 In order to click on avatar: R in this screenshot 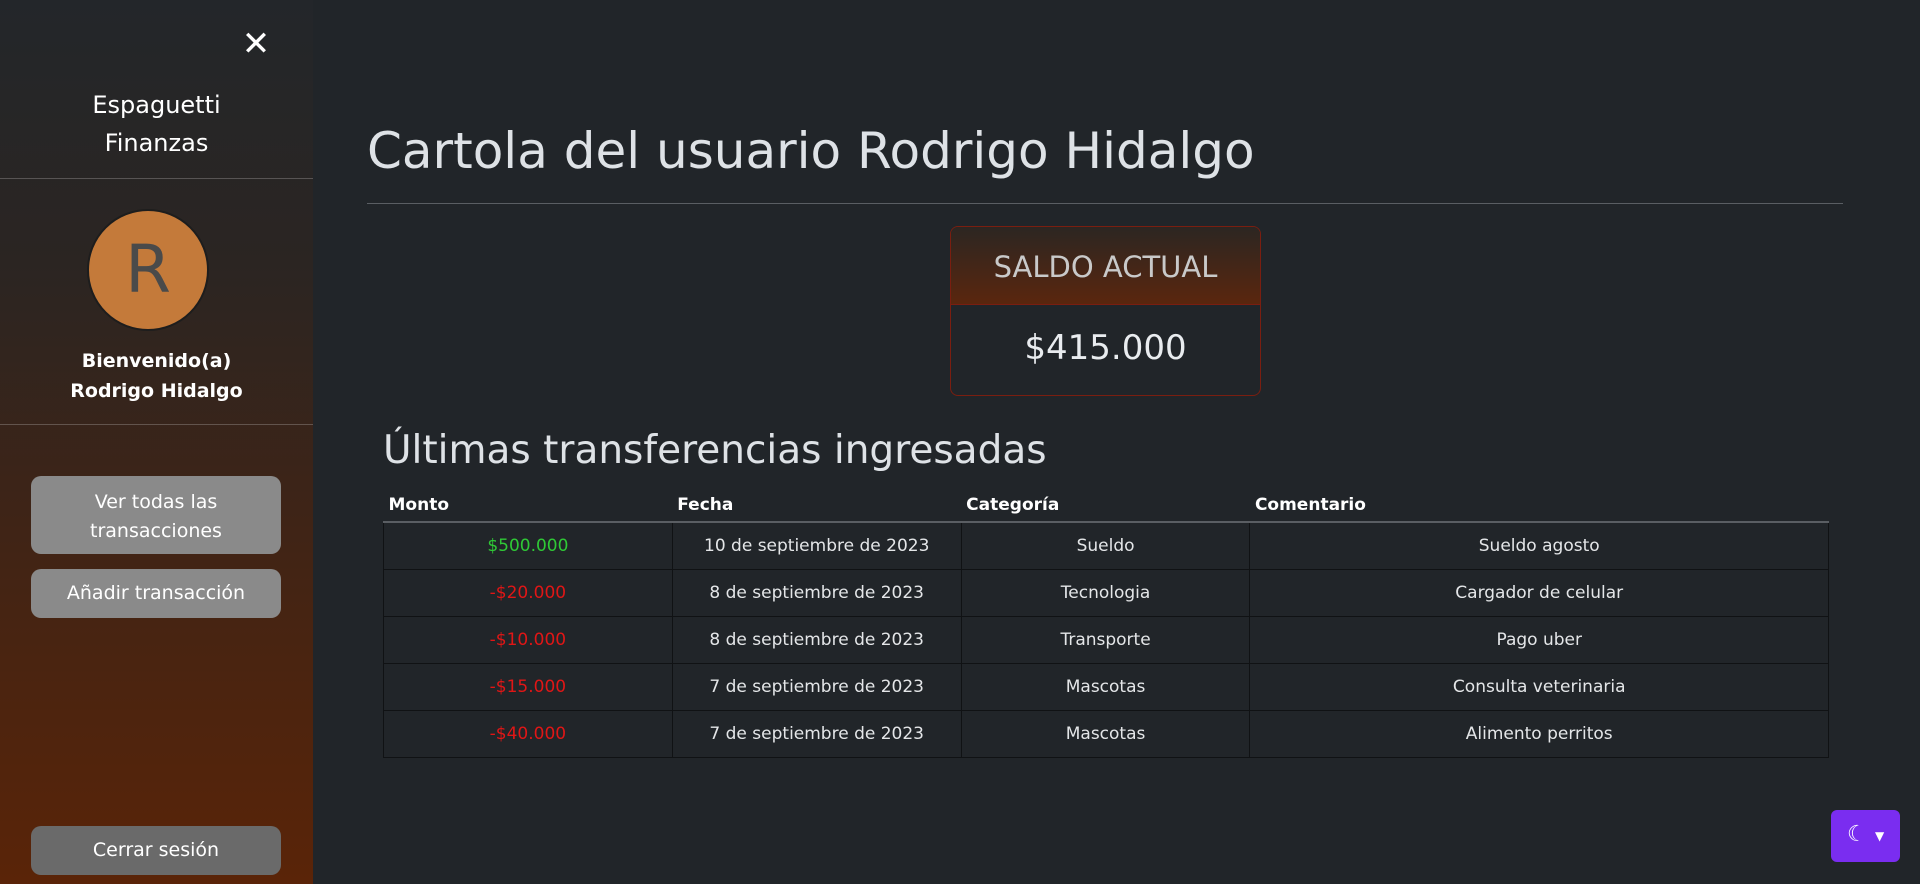, I will do `click(148, 270)`.